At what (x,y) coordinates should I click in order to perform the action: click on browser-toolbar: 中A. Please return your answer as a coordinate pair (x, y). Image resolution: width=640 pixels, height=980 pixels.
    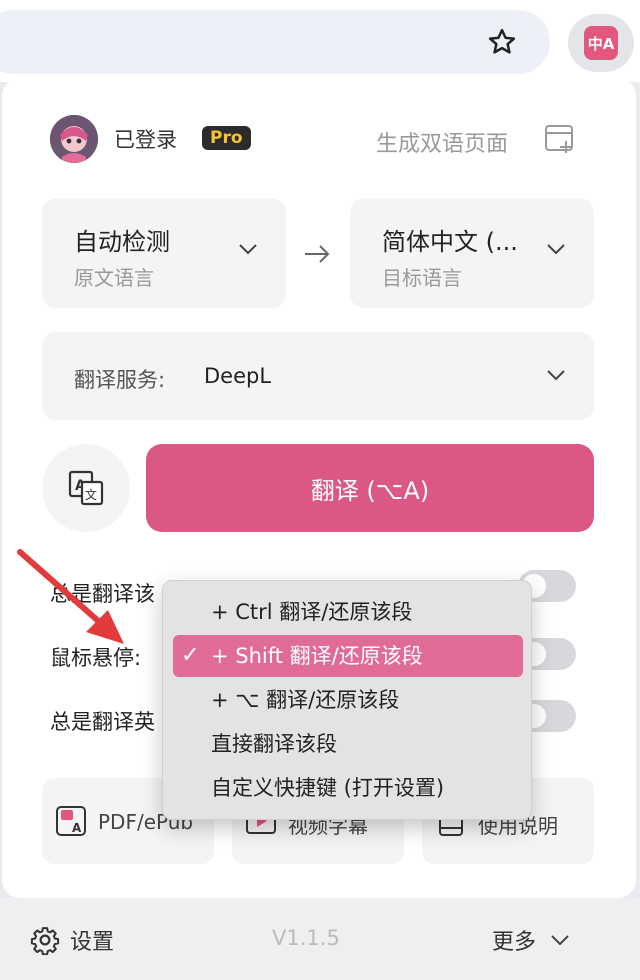
    Looking at the image, I should click on (320, 41).